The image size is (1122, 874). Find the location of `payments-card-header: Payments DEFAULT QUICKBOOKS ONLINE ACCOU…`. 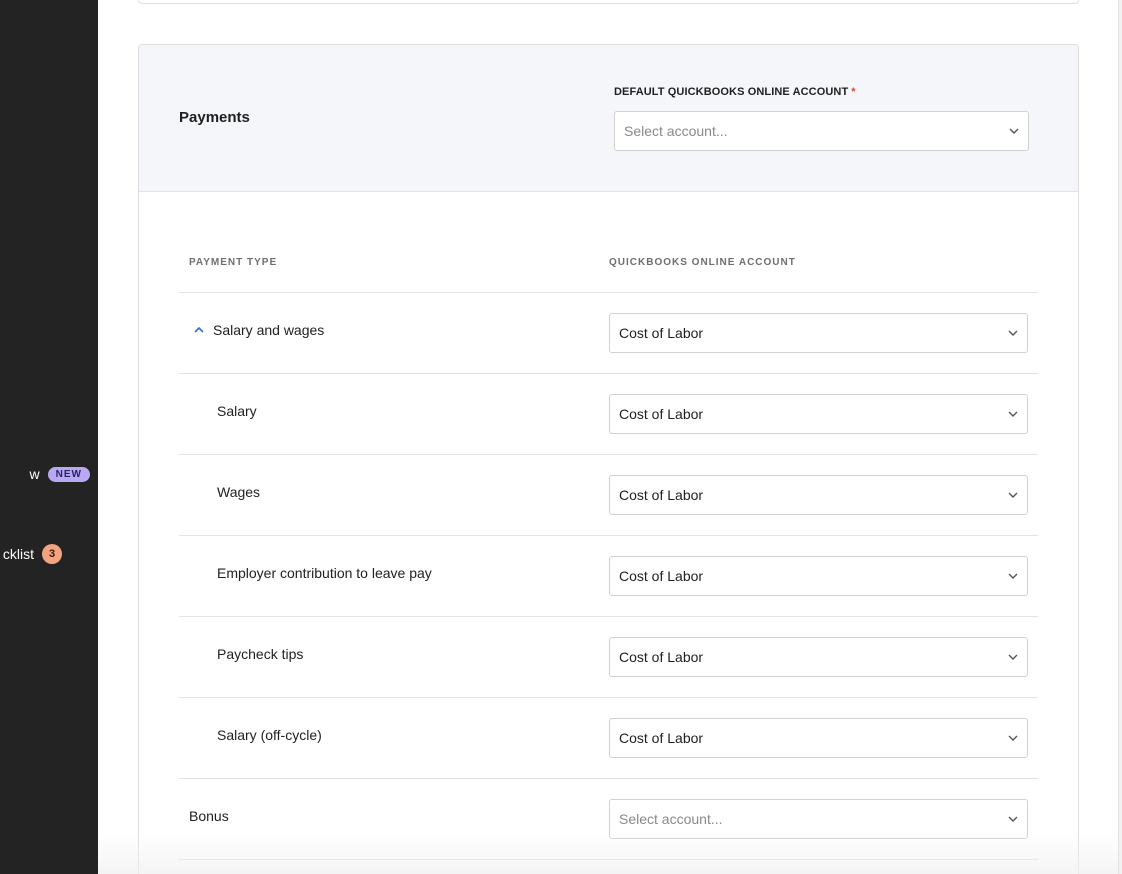

payments-card-header: Payments DEFAULT QUICKBOOKS ONLINE ACCOU… is located at coordinates (608, 118).